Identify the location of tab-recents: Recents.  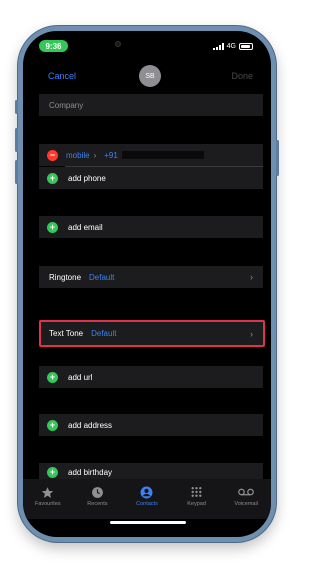
(97, 496).